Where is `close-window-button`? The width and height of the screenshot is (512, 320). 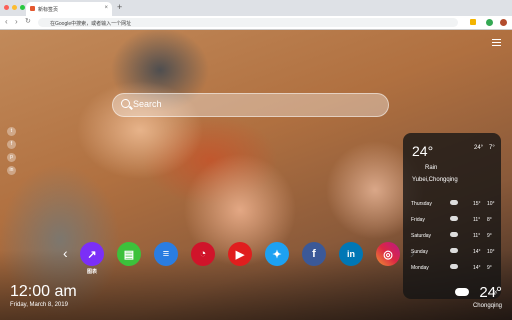
close-window-button is located at coordinates (6, 7).